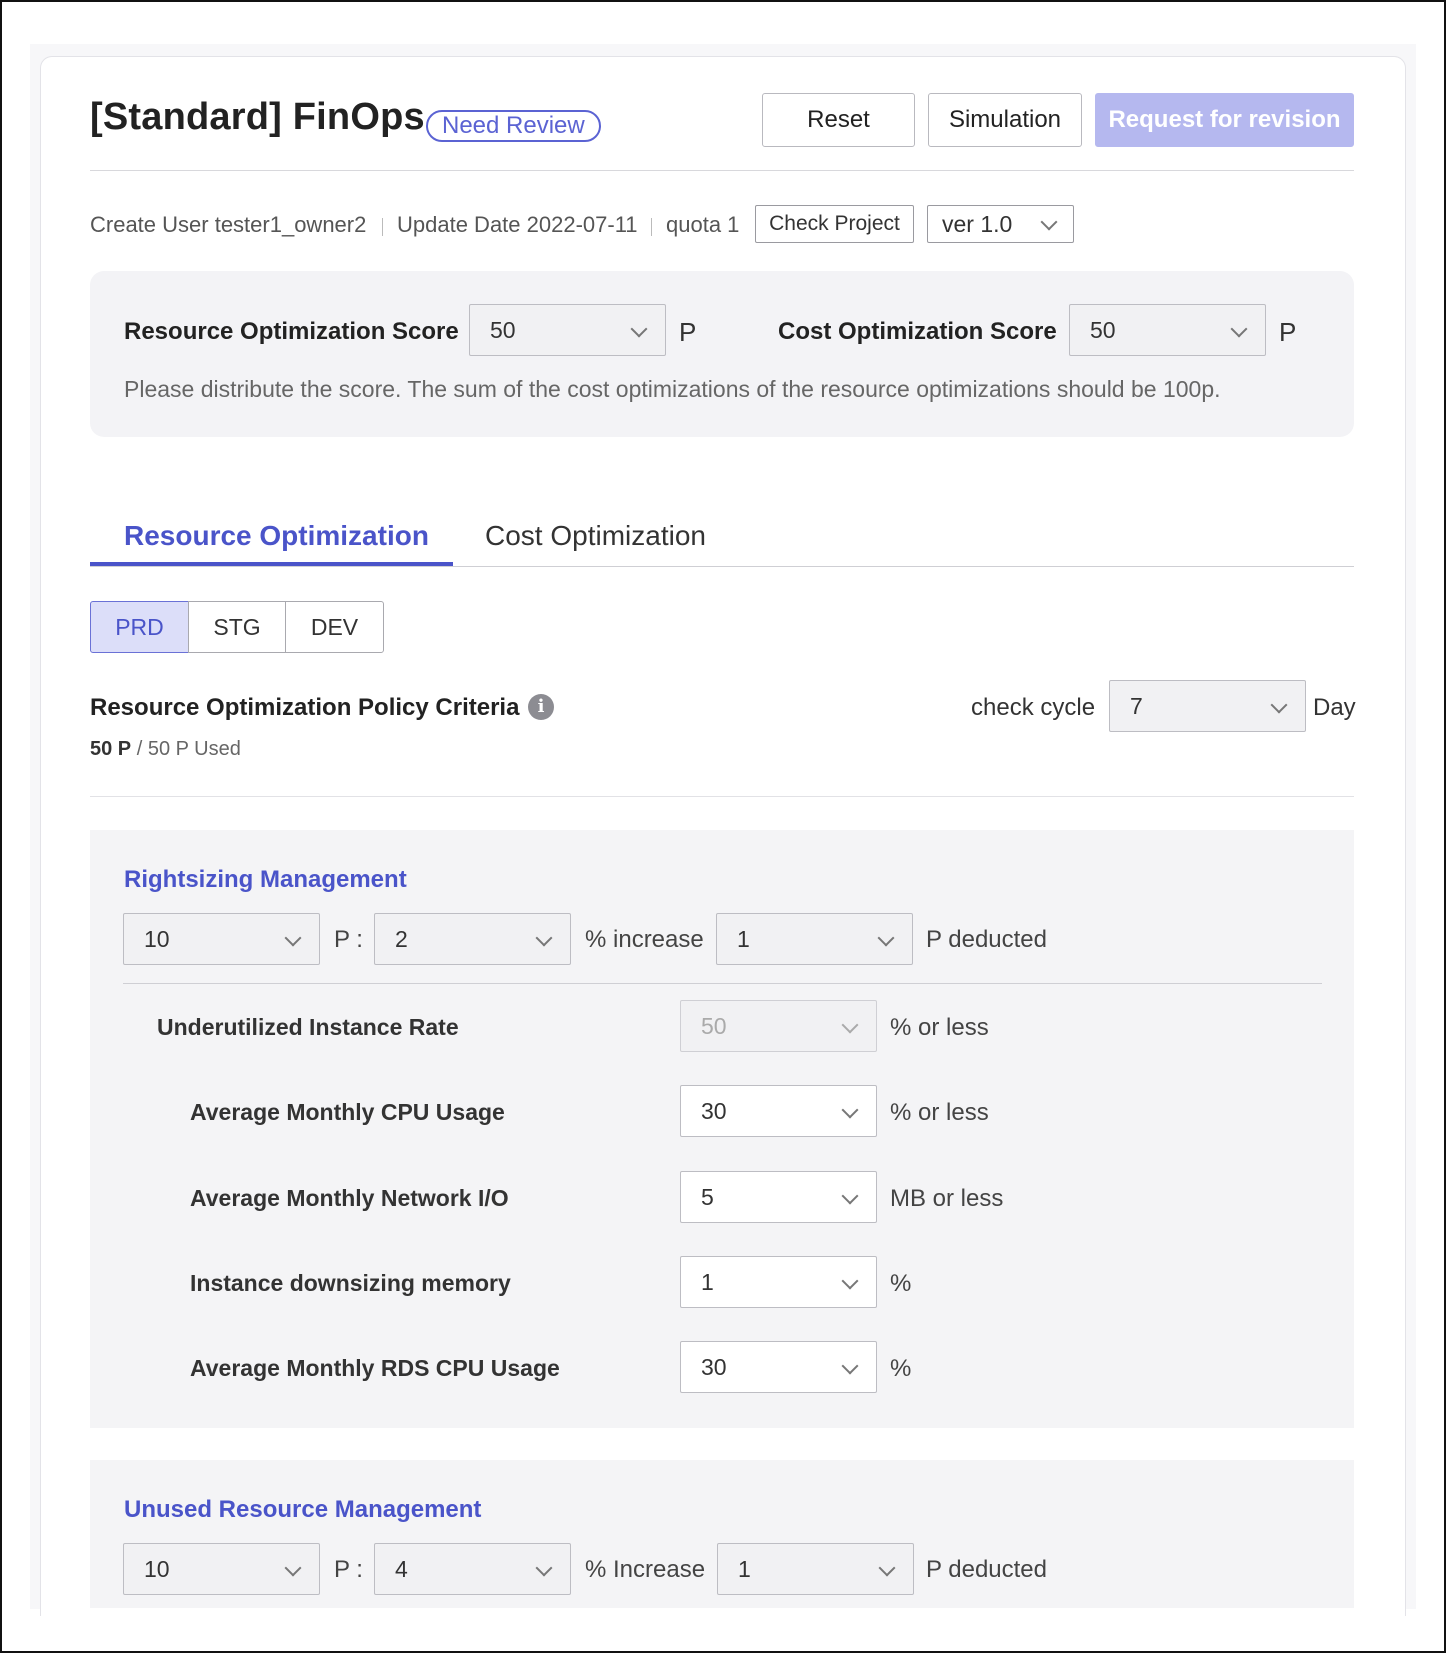 This screenshot has width=1446, height=1653. I want to click on network-io-unit: MB or less, so click(947, 1198).